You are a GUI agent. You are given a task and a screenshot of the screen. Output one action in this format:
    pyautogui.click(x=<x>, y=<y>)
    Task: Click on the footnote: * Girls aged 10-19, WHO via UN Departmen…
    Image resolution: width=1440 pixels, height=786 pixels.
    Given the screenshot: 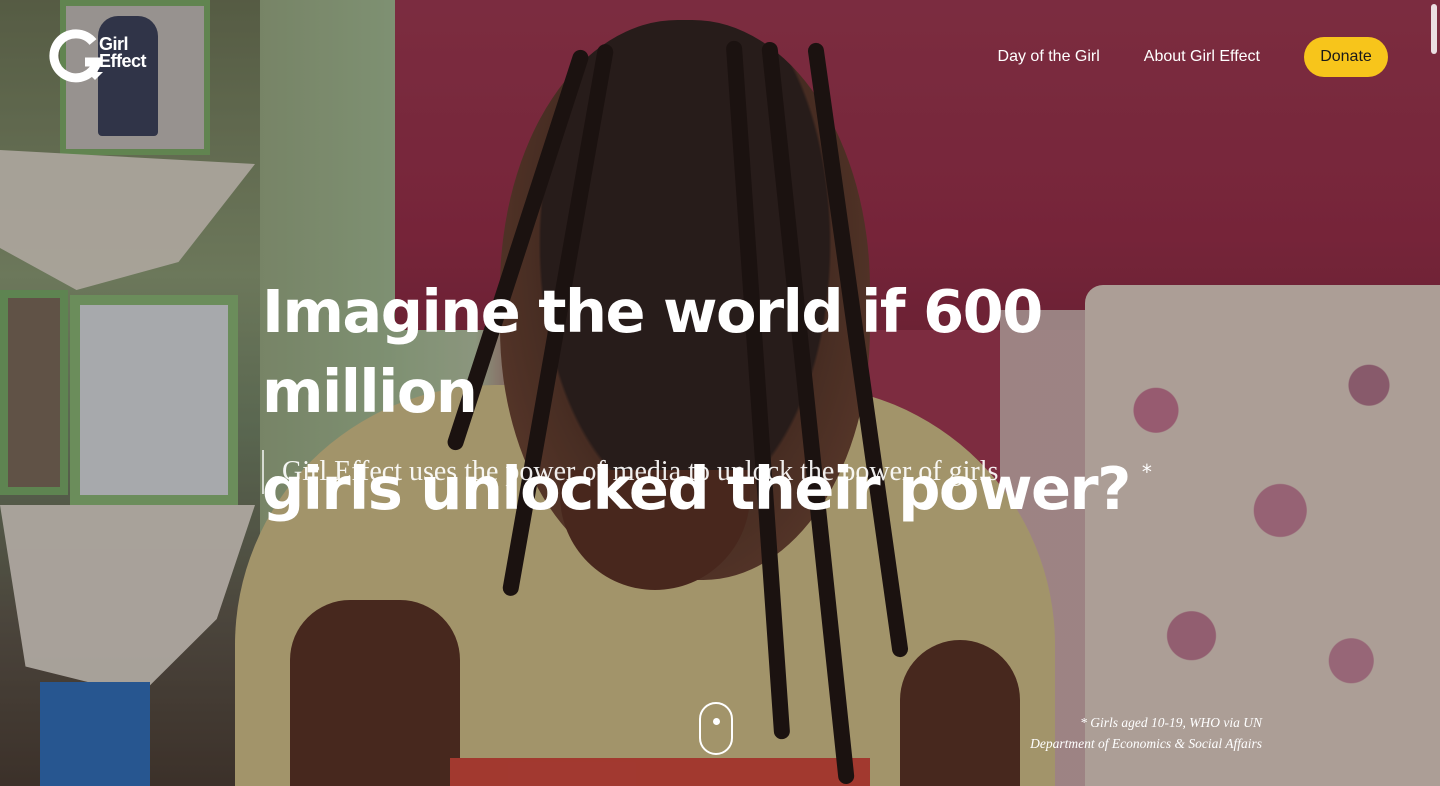 What is the action you would take?
    pyautogui.click(x=1146, y=733)
    